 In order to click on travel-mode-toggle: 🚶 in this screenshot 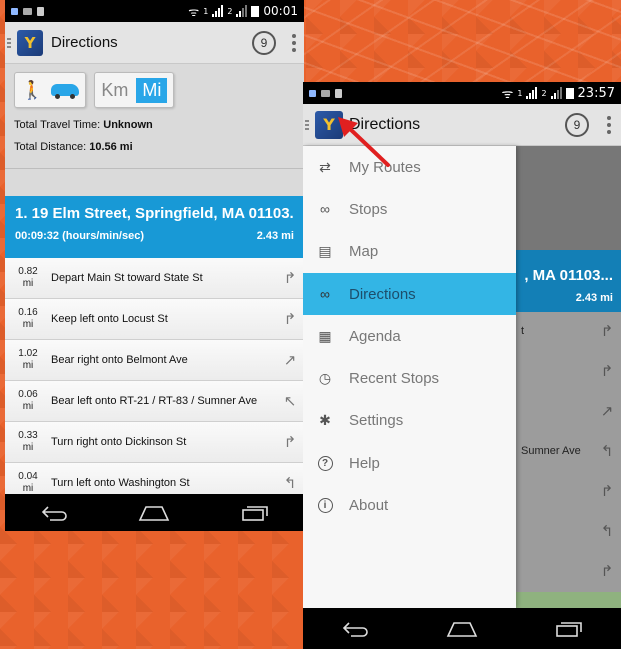, I will do `click(50, 90)`.